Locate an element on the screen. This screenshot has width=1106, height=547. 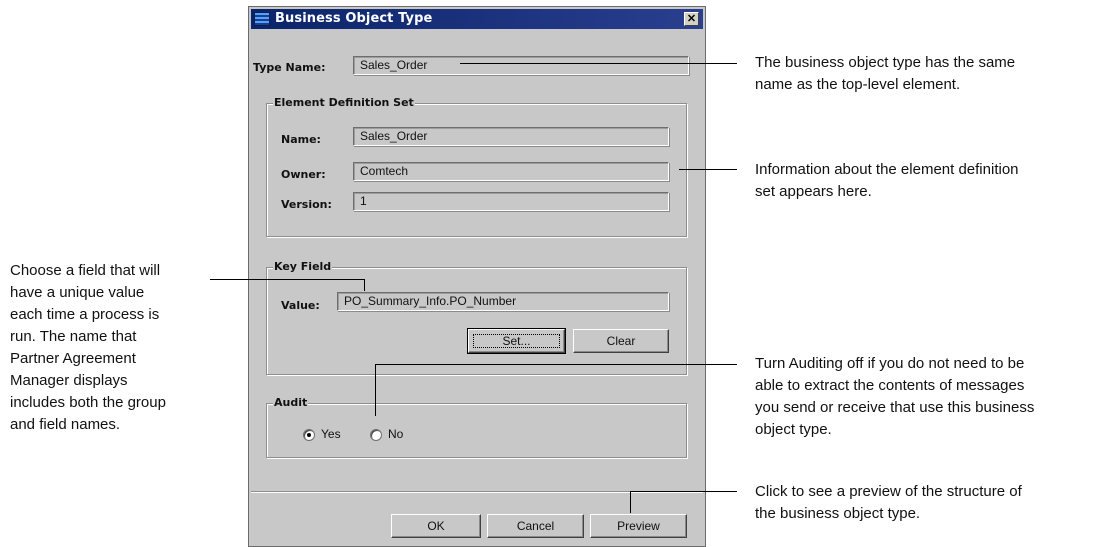
callout-line-key-field-h is located at coordinates (287, 279).